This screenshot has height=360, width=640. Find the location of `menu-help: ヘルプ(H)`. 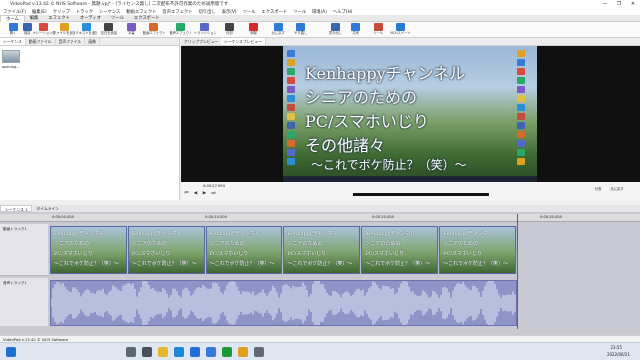

menu-help: ヘルプ(H) is located at coordinates (342, 12).